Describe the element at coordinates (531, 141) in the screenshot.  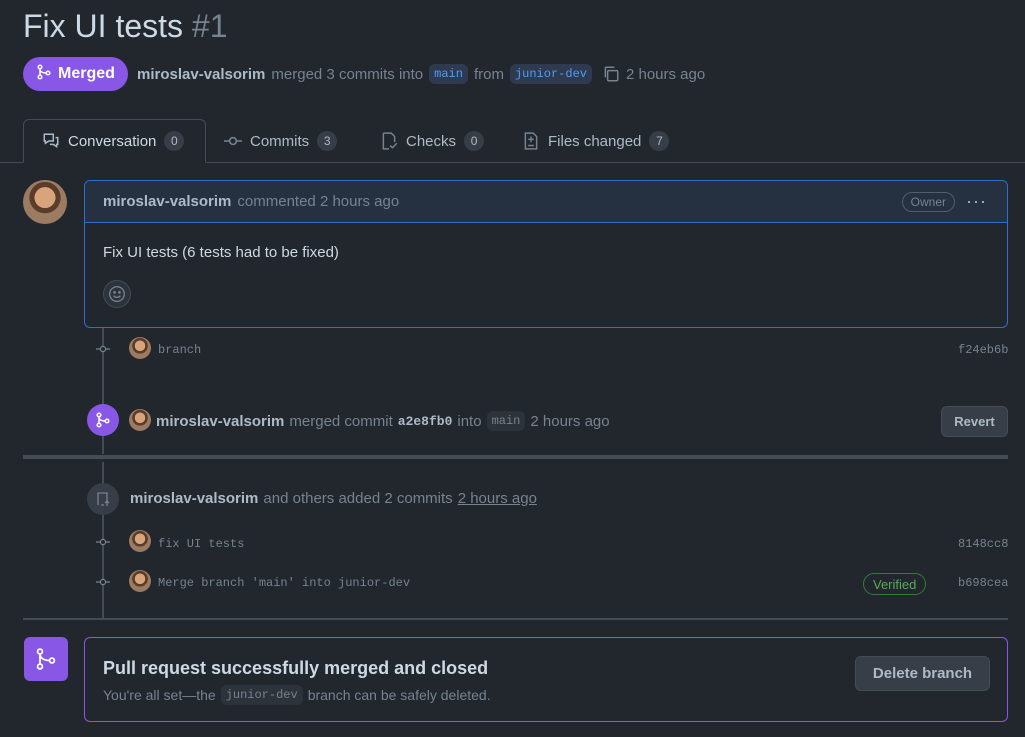
I see `file-diff-icon` at that location.